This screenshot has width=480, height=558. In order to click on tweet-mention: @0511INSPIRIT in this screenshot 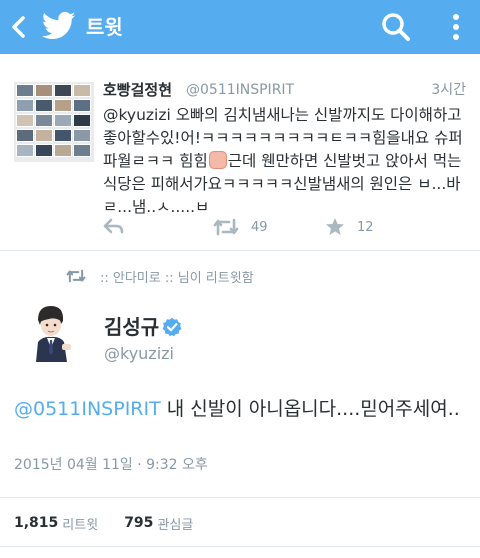, I will do `click(87, 409)`.